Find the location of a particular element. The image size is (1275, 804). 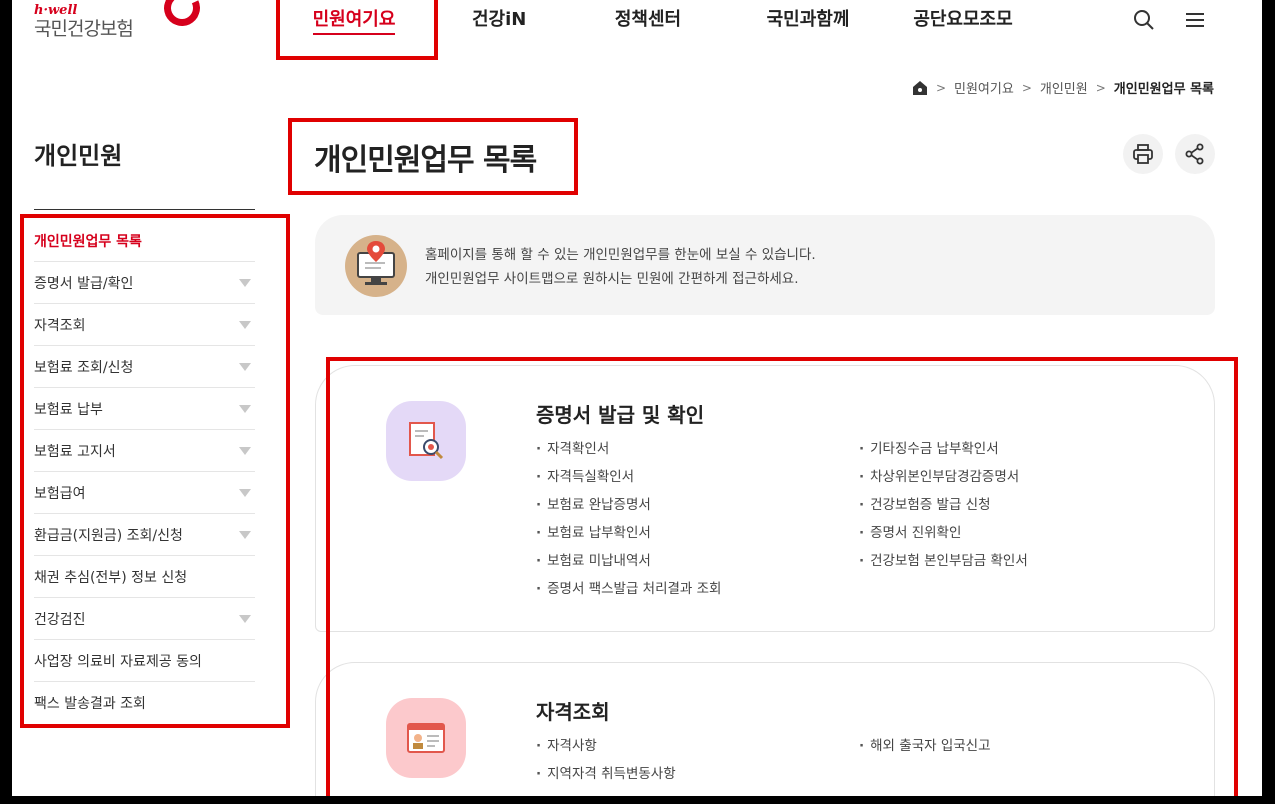

sidebar-item-debt-collection: 채권 추심(전부) 정보 신청 is located at coordinates (144, 577).